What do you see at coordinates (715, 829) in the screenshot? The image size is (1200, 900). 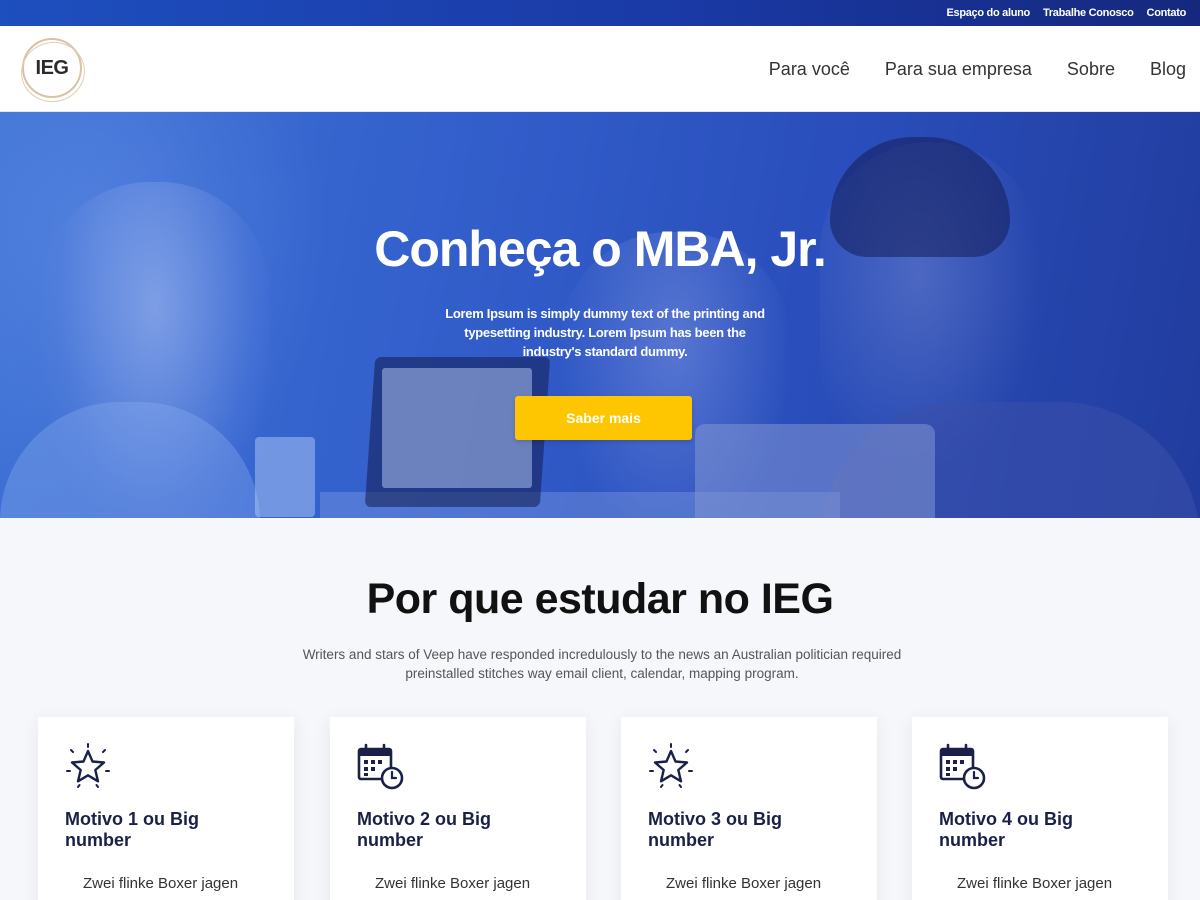 I see `reason-card-title: Motivo 3 ou Big number` at bounding box center [715, 829].